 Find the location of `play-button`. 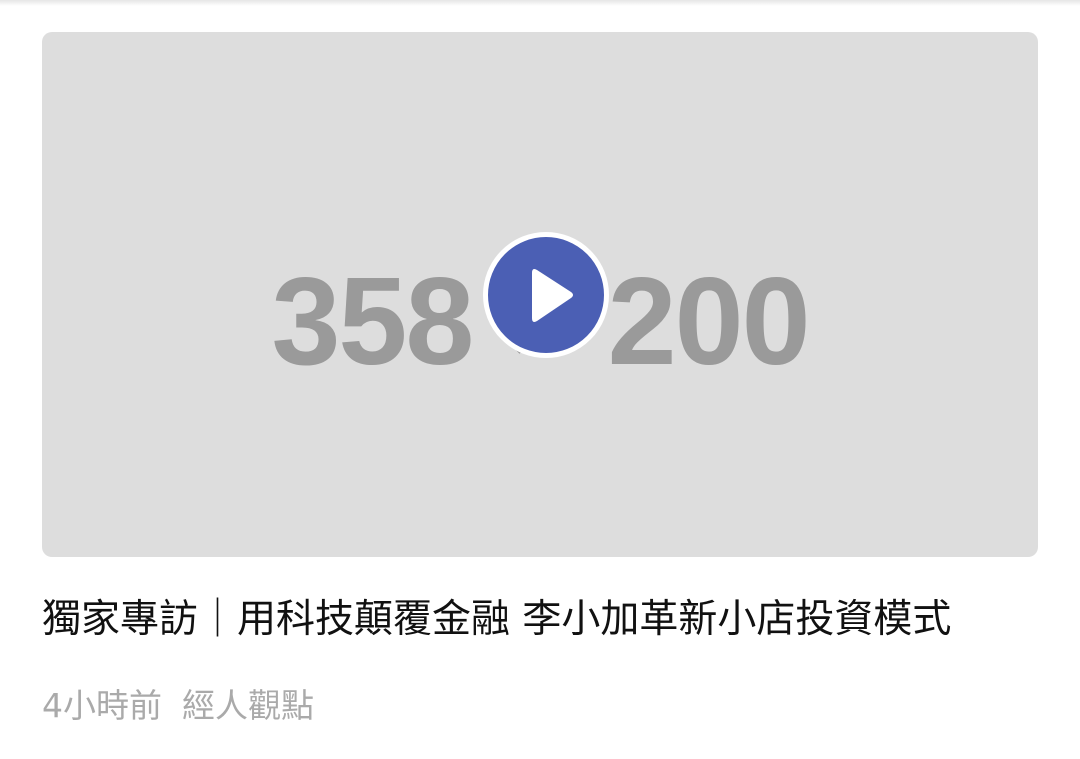

play-button is located at coordinates (546, 295).